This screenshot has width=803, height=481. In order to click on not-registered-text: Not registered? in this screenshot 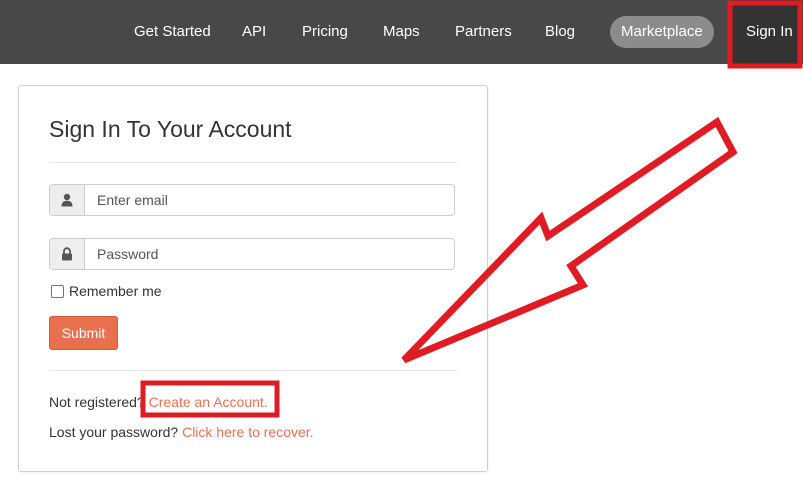, I will do `click(97, 402)`.